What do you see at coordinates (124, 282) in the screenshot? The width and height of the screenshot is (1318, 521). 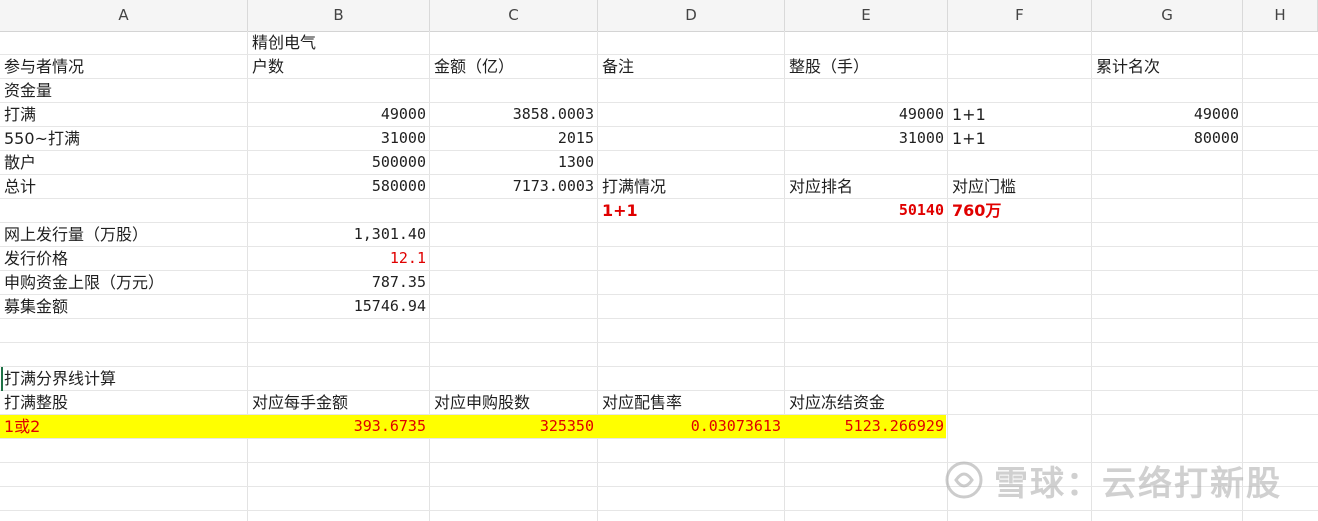 I see `cell-a12: 申购资金上限（万元）` at bounding box center [124, 282].